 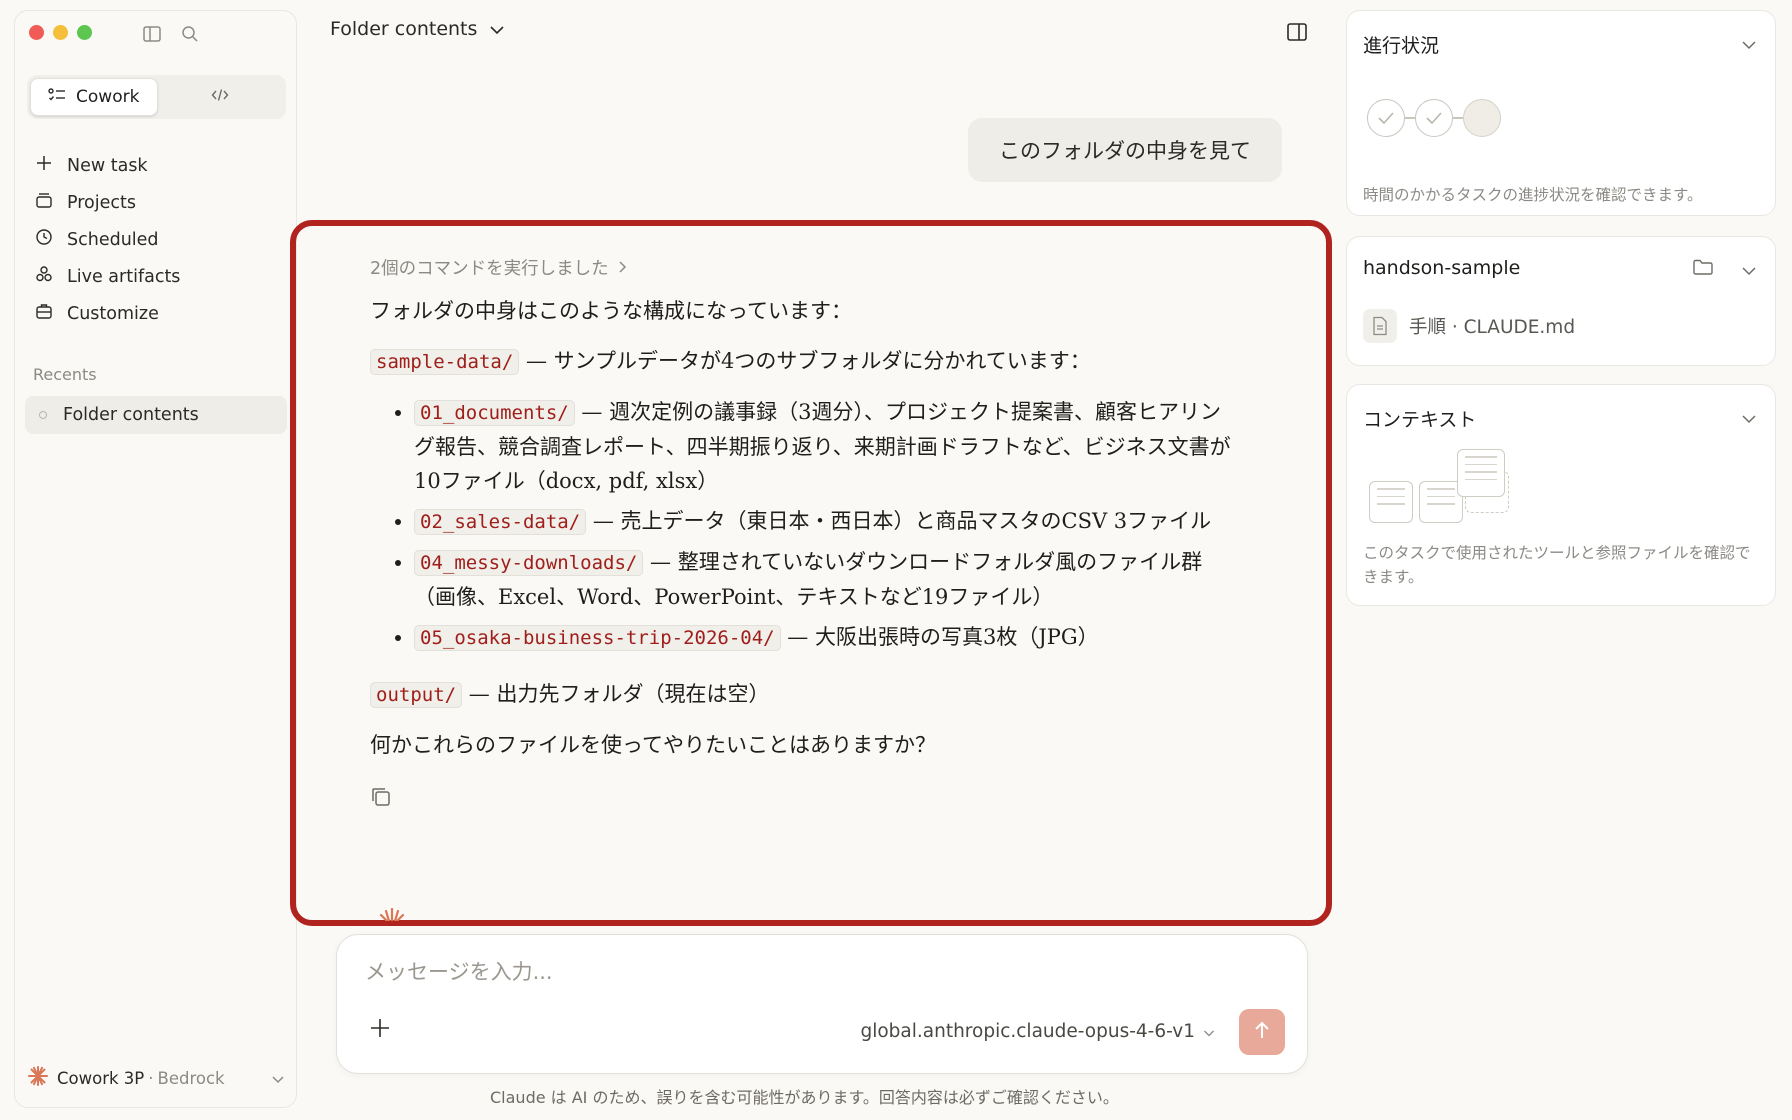 What do you see at coordinates (156, 1078) in the screenshot?
I see `account-switcher: Cowork 3P · Bedrock` at bounding box center [156, 1078].